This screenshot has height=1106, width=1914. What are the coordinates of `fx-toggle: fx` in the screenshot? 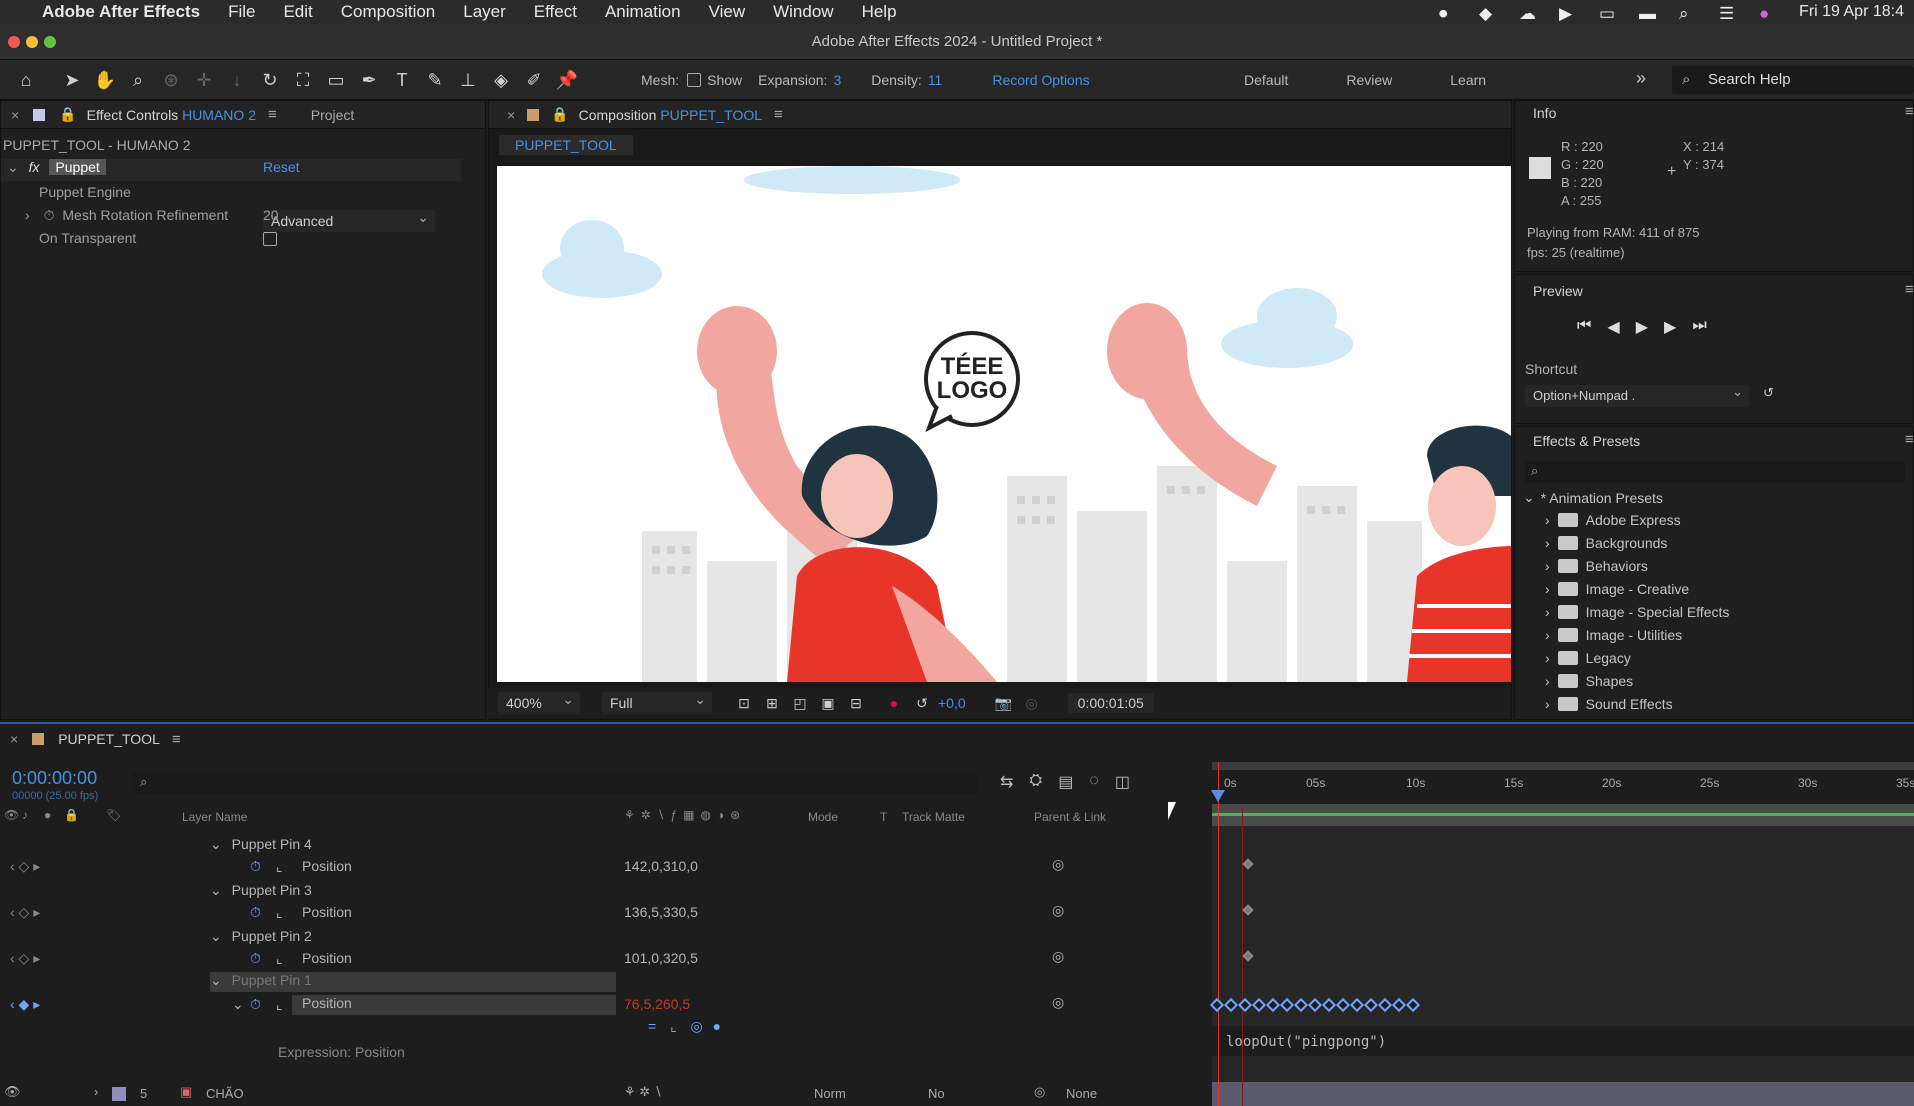 It's located at (34, 167).